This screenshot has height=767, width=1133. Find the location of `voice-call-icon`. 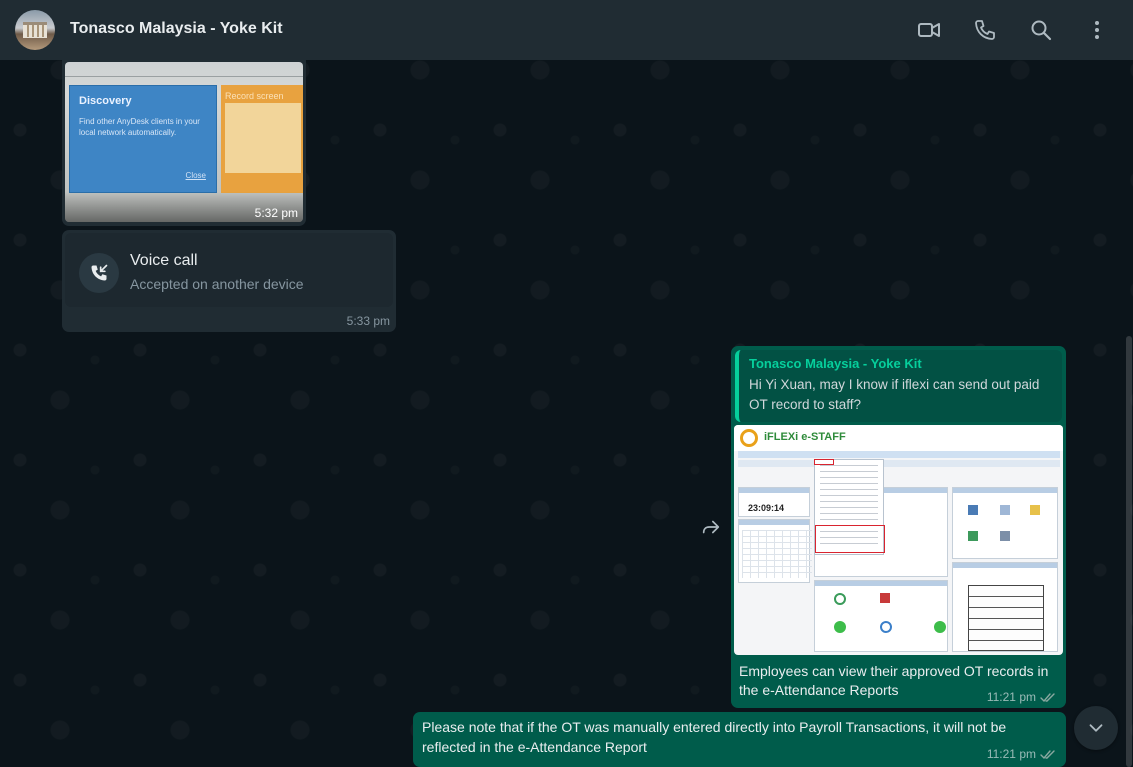

voice-call-icon is located at coordinates (985, 30).